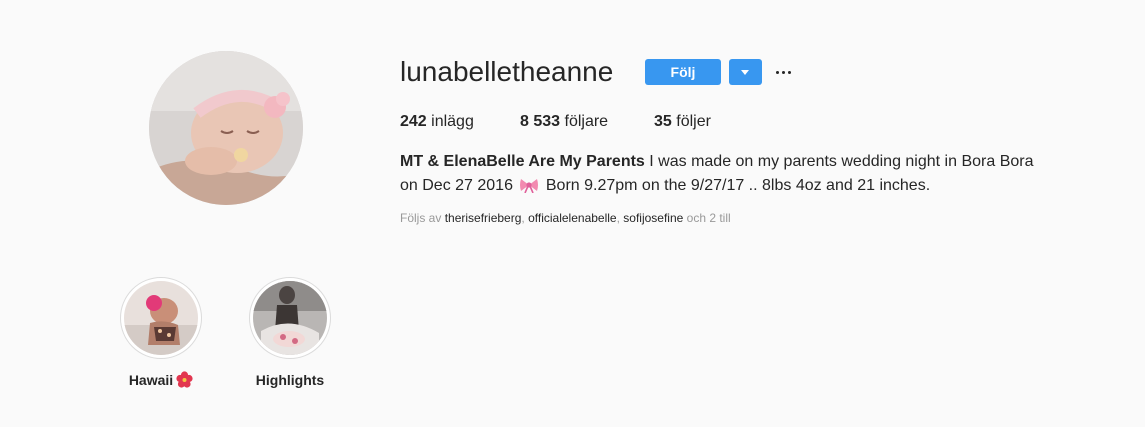 The height and width of the screenshot is (427, 1145). Describe the element at coordinates (707, 218) in the screenshot. I see `followed-by-suffix: och 2 till` at that location.